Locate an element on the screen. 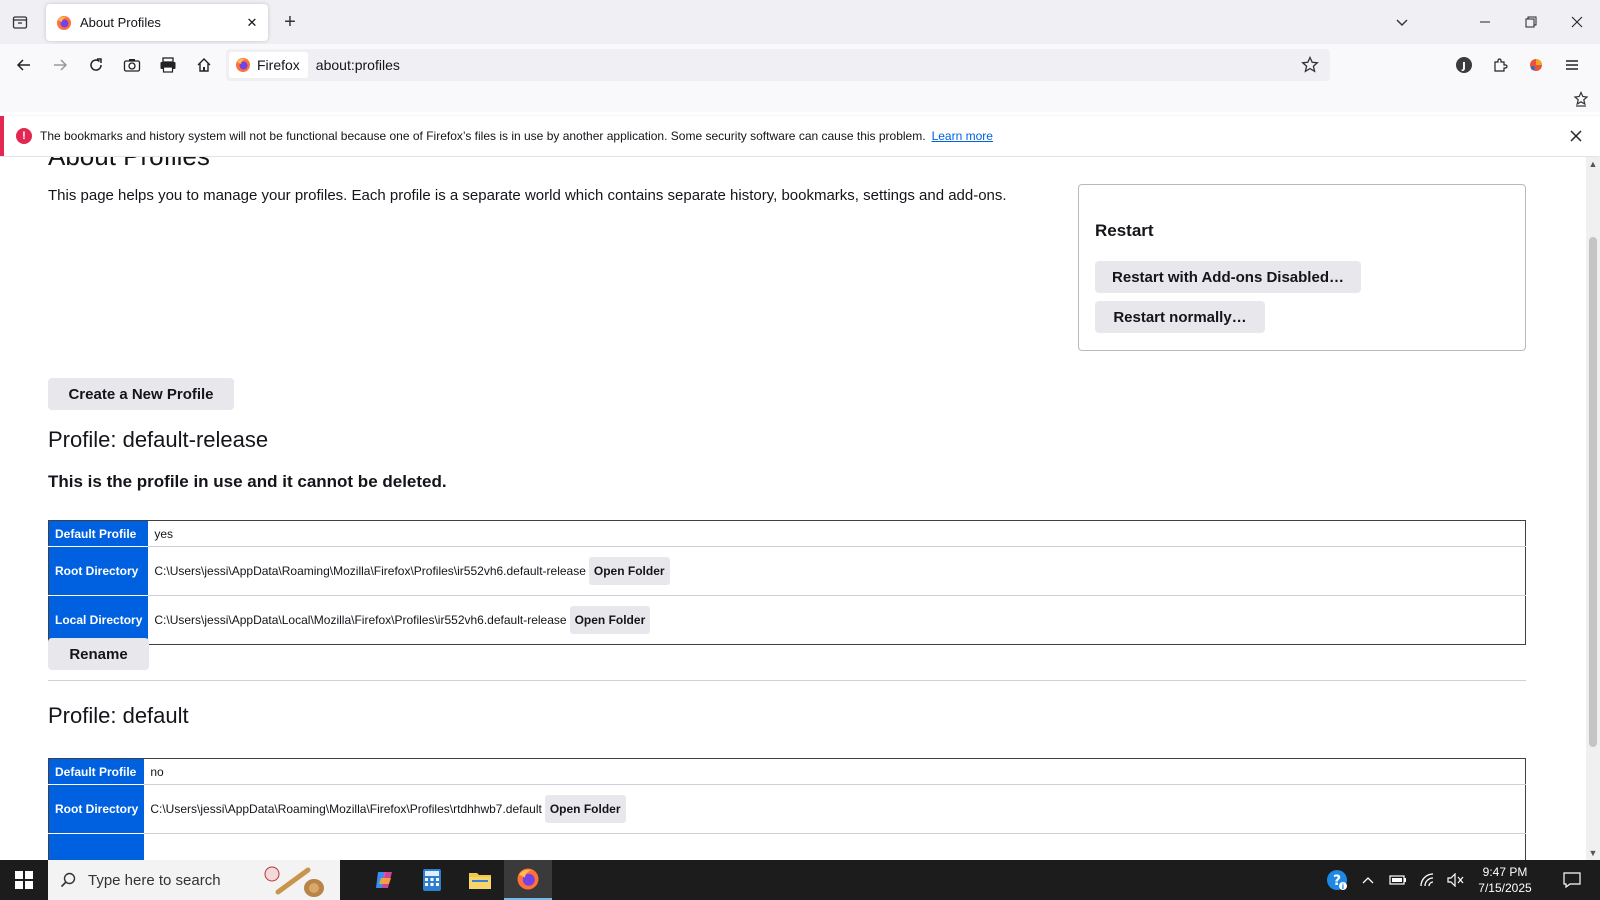 The height and width of the screenshot is (900, 1600). new-tab-button: + is located at coordinates (290, 22).